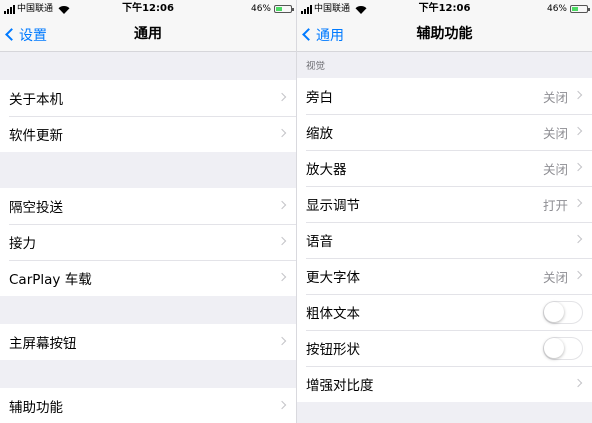  I want to click on list-item-label: 隔空投送, so click(36, 208).